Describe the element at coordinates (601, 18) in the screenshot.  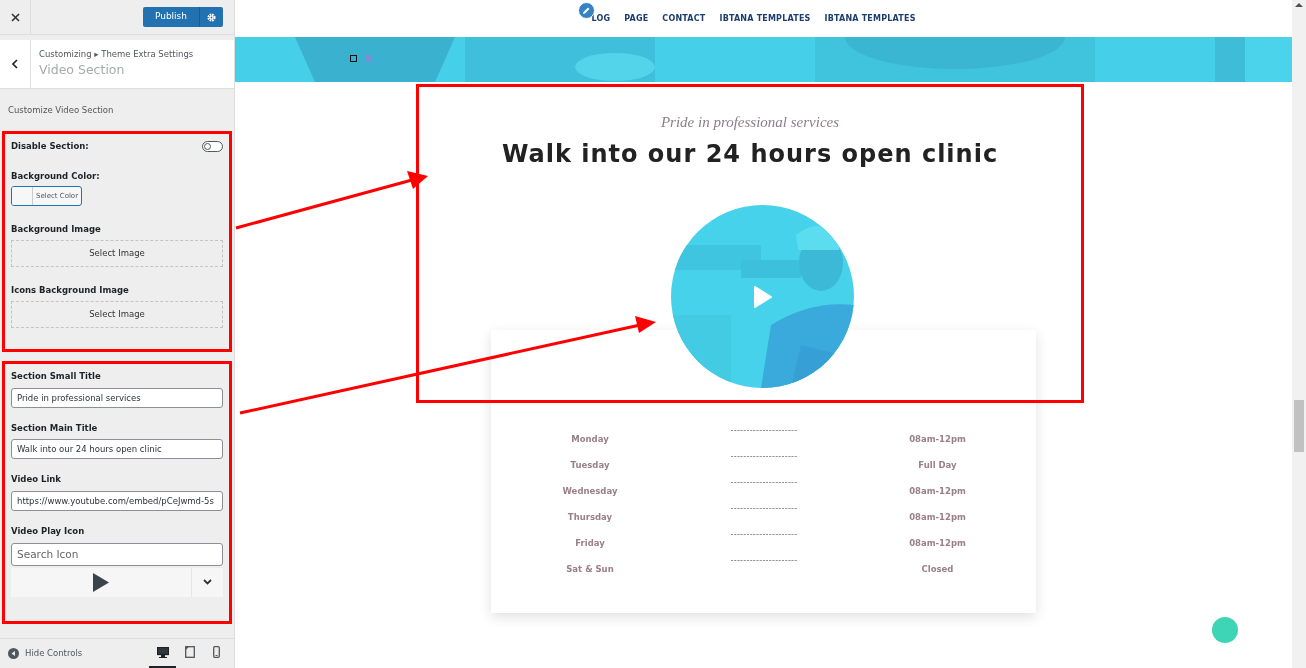
I see `nav-link: LOG` at that location.